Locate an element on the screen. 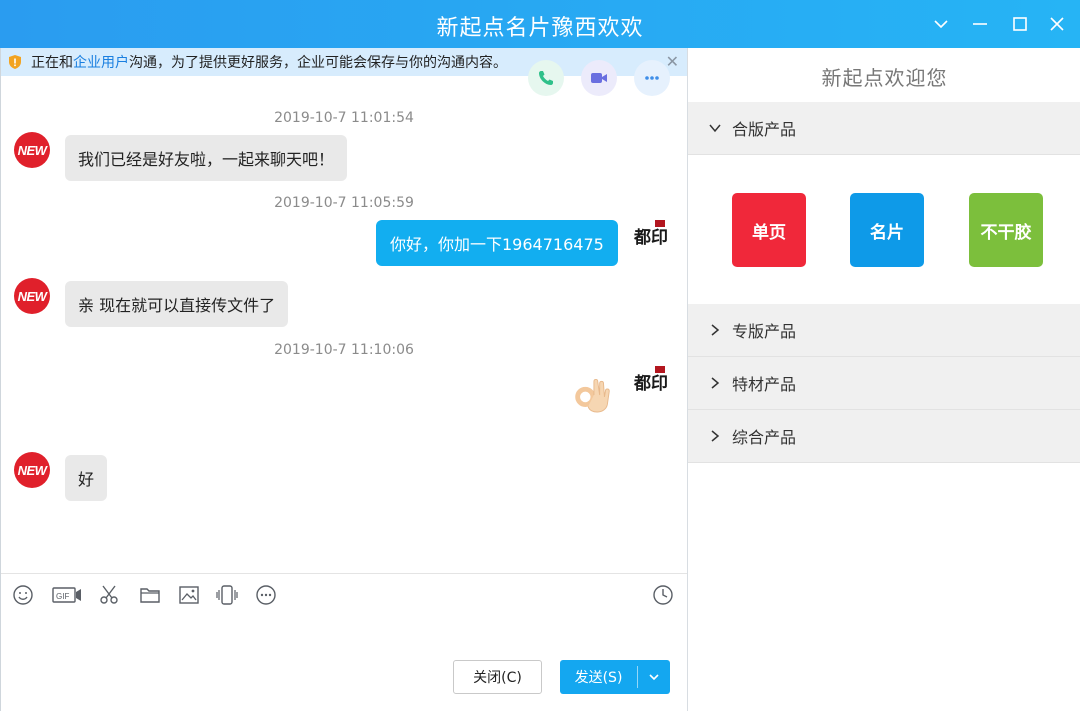  title-bar: 新起点名片豫西欢欢 is located at coordinates (540, 24).